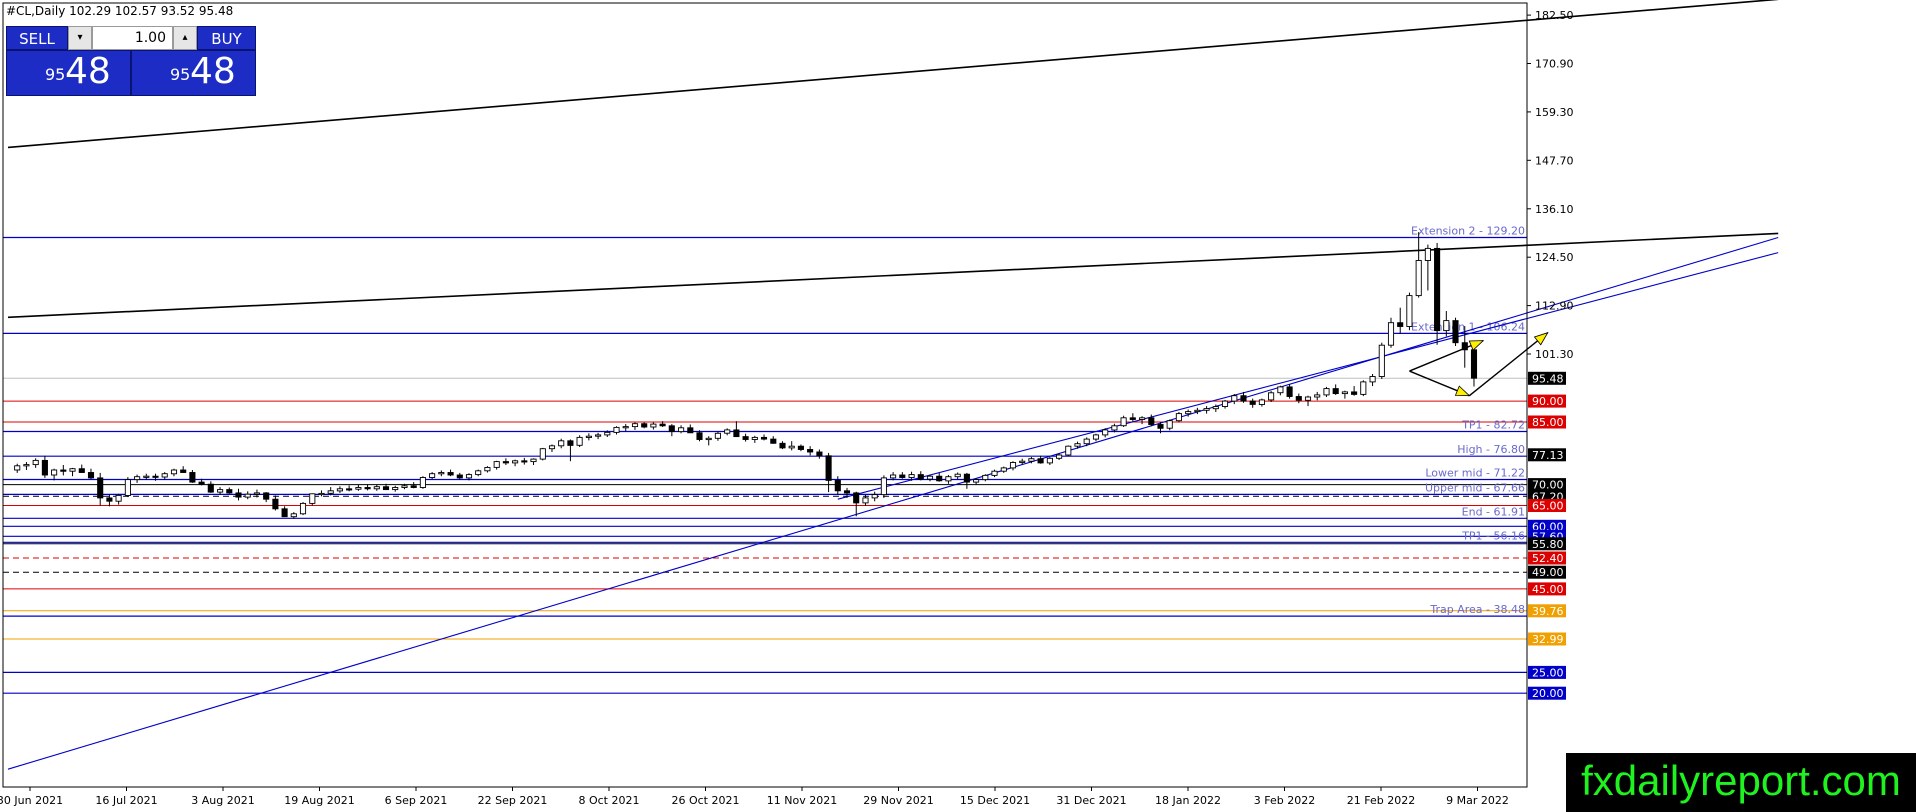 The width and height of the screenshot is (1916, 812). What do you see at coordinates (1548, 611) in the screenshot?
I see `price-tag-label: 39.76` at bounding box center [1548, 611].